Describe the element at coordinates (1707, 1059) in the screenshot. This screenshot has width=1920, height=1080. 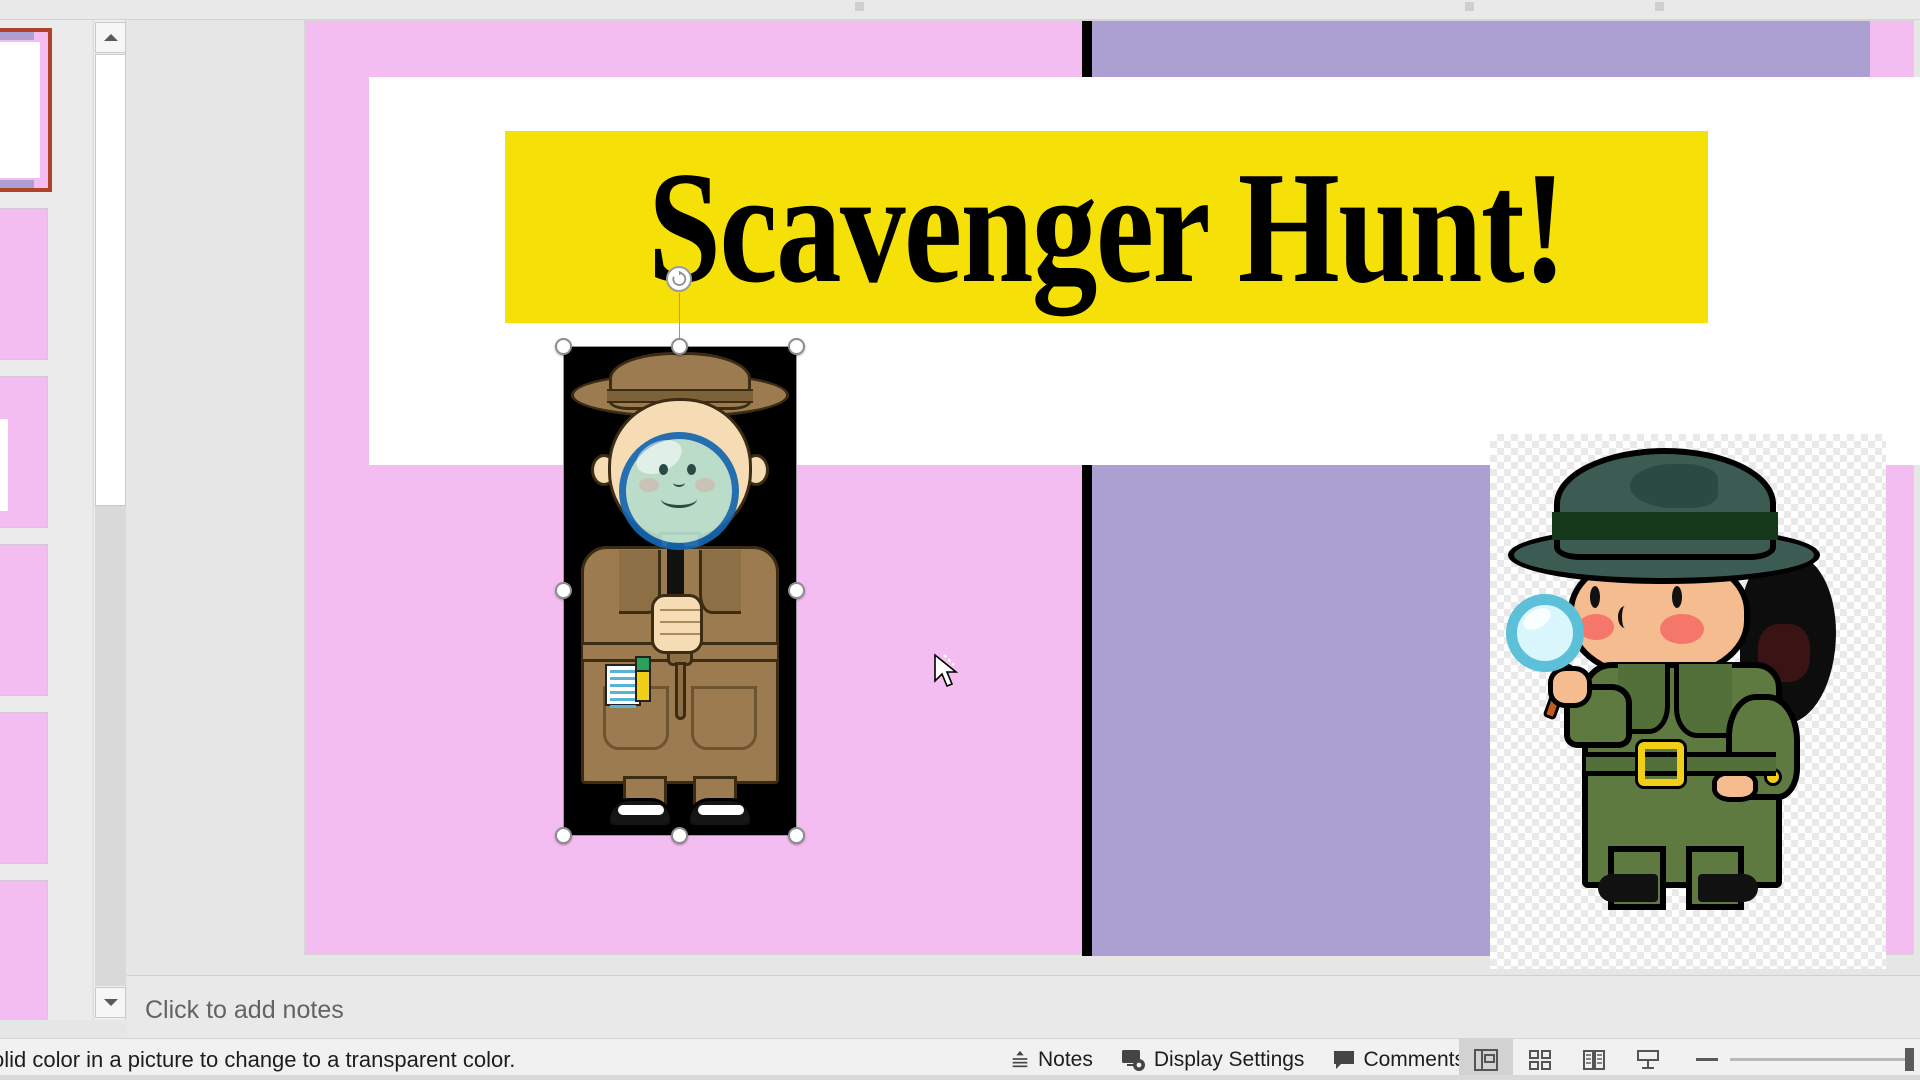
I see `zoom-out-button` at that location.